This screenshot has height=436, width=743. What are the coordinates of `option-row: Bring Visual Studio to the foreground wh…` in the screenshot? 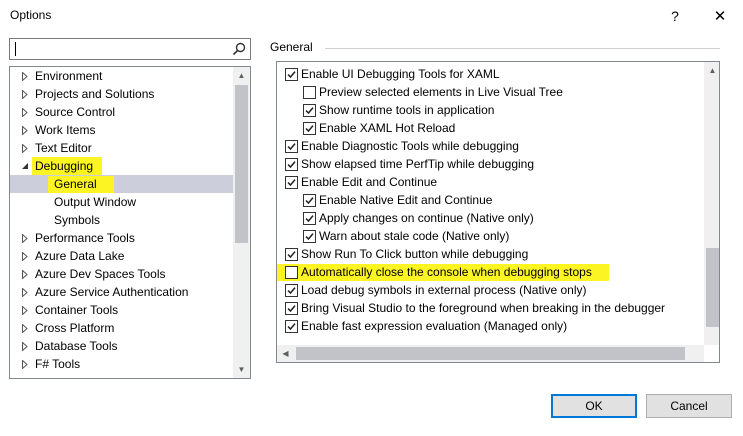 It's located at (490, 308).